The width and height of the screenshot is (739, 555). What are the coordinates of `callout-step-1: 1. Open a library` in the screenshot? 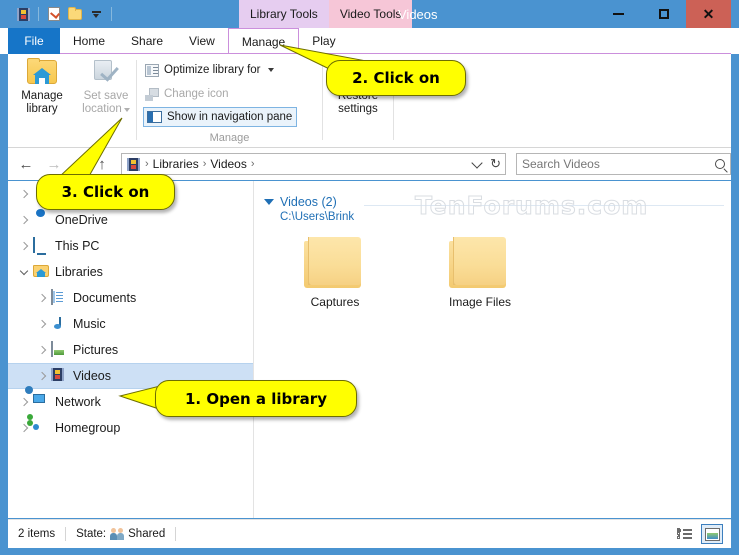 It's located at (256, 398).